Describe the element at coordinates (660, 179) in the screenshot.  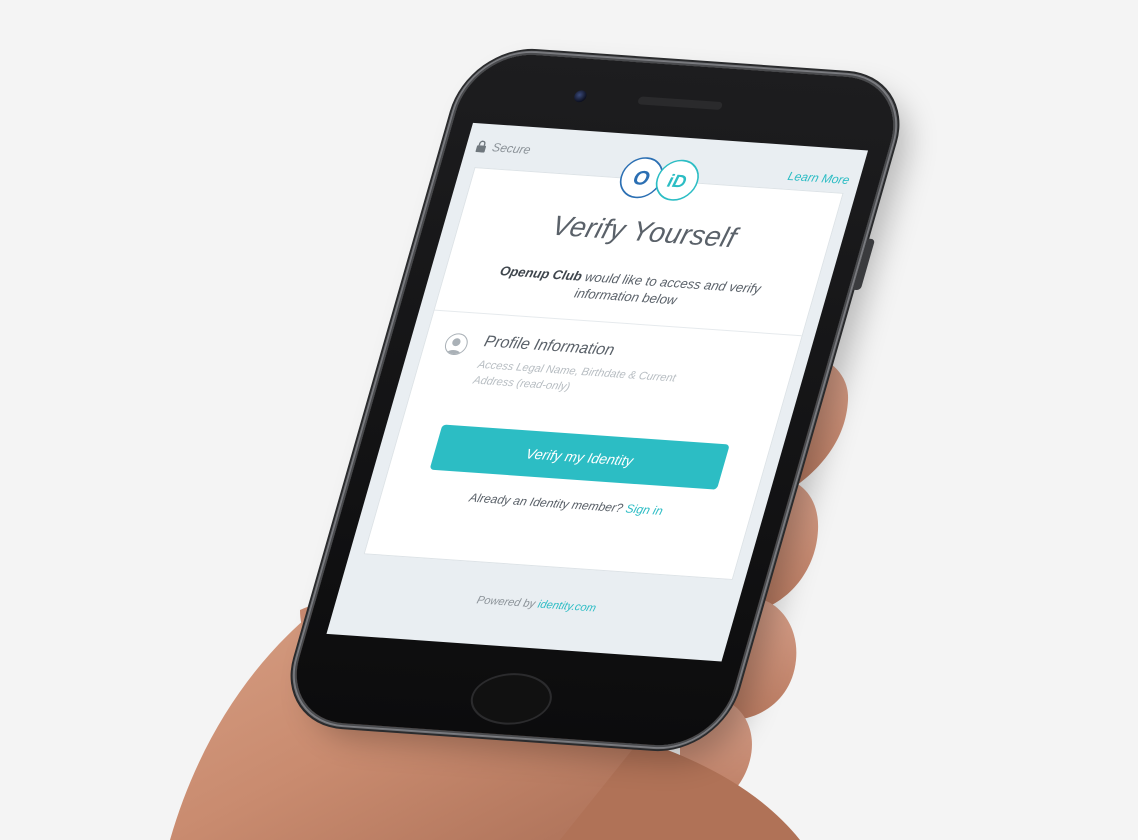
I see `identity-logo: O iD` at that location.